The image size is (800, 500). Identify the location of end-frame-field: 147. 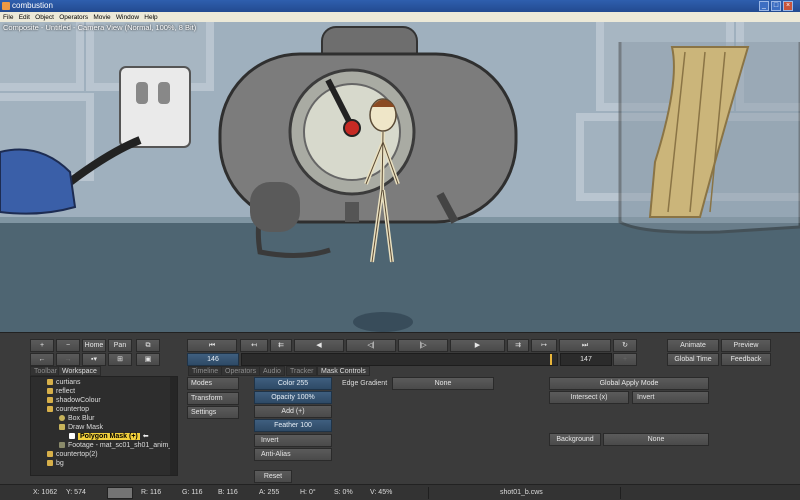
(586, 359).